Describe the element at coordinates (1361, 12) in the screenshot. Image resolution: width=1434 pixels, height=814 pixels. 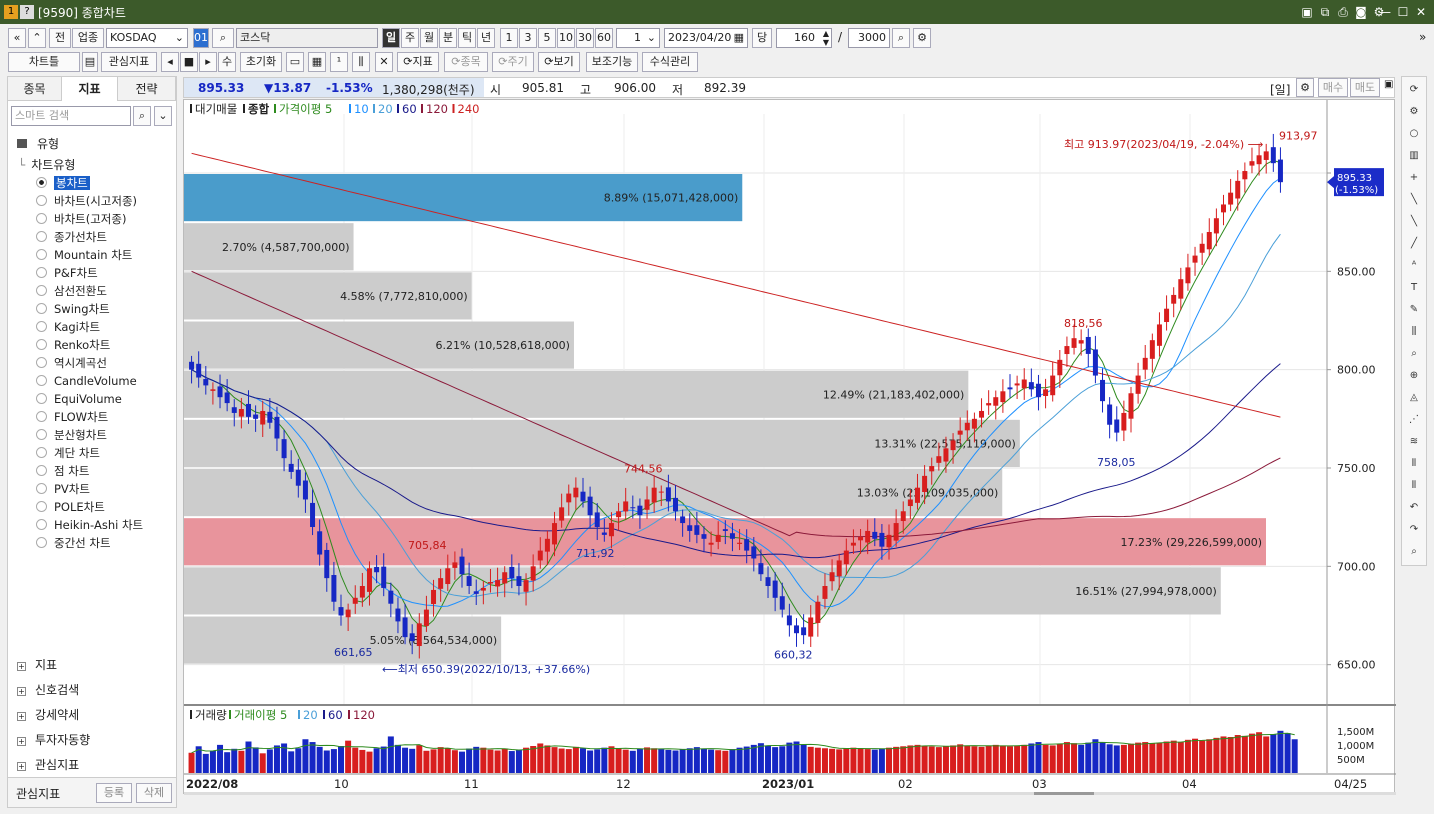
I see `camera-icon: ◙` at that location.